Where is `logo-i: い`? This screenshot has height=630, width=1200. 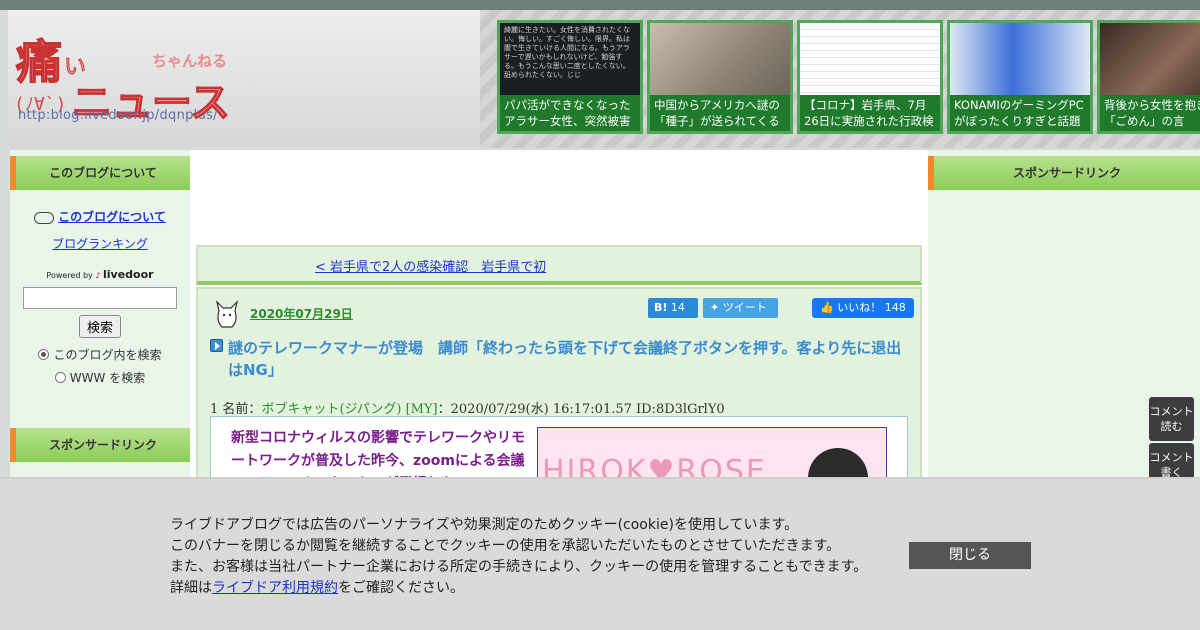
logo-i: い is located at coordinates (75, 67).